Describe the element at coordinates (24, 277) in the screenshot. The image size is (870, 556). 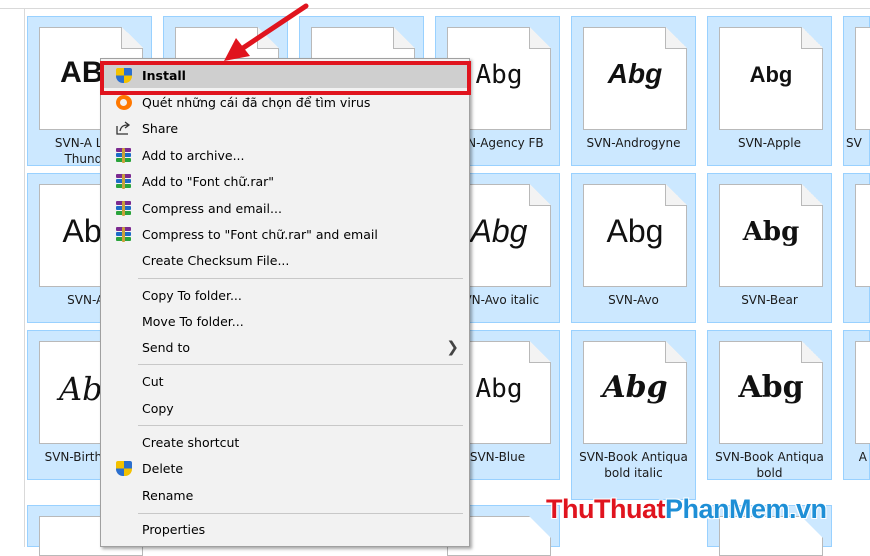
I see `window-left-border` at that location.